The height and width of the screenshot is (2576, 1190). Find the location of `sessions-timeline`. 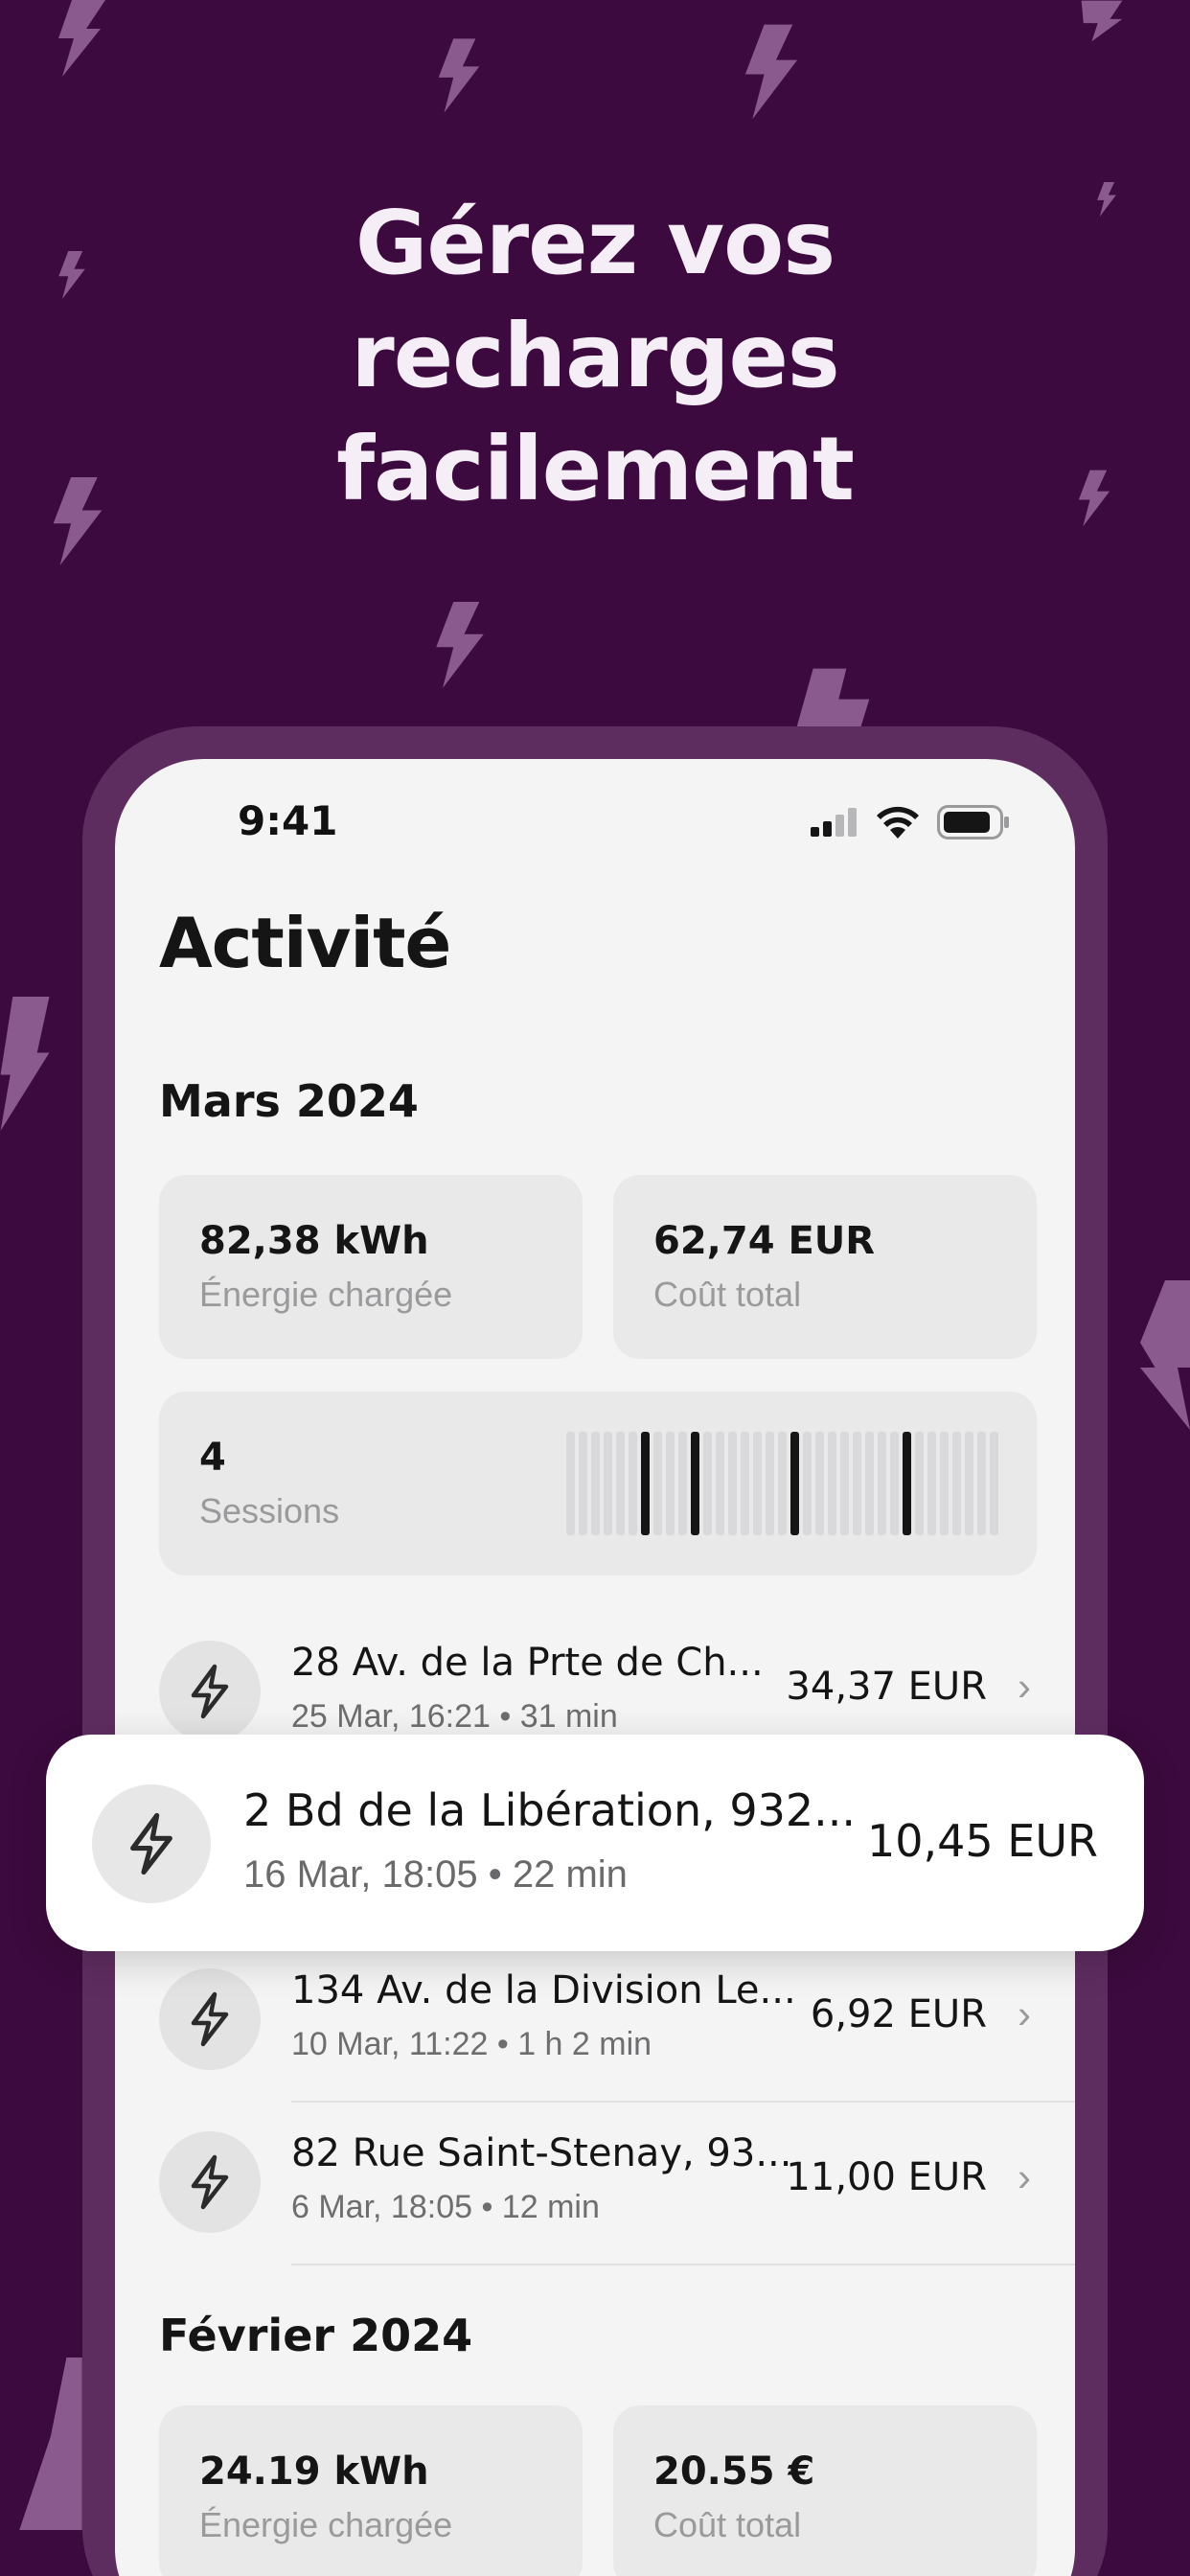

sessions-timeline is located at coordinates (782, 1483).